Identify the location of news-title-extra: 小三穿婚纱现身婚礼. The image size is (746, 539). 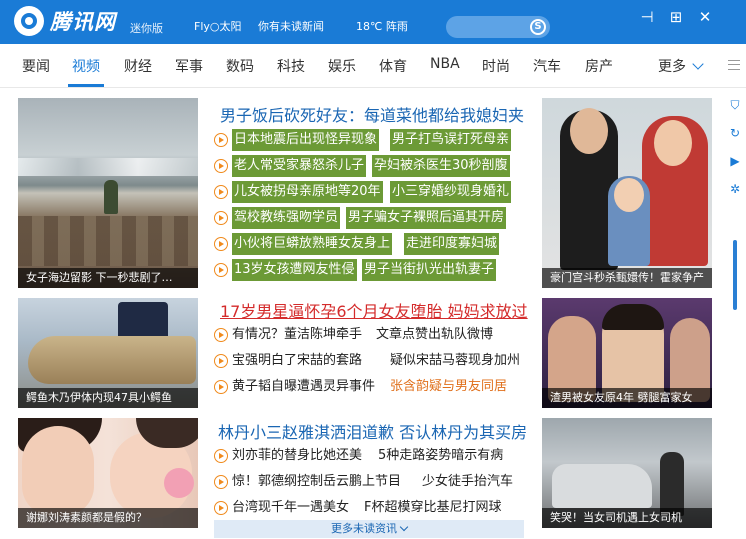
(451, 192).